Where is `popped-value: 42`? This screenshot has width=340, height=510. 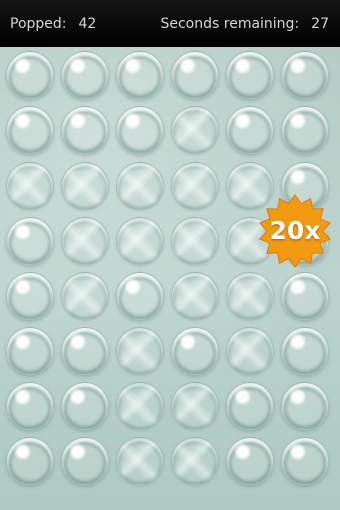 popped-value: 42 is located at coordinates (87, 24).